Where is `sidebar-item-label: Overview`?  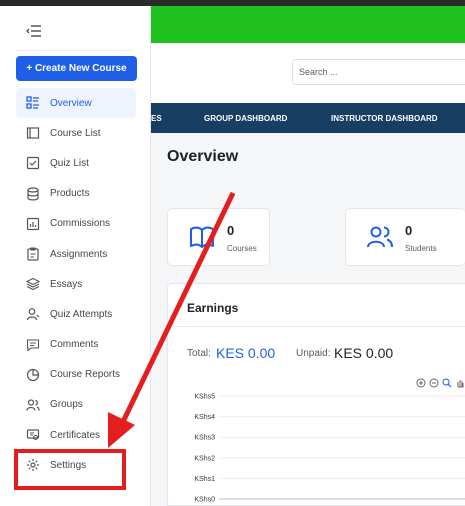 sidebar-item-label: Overview is located at coordinates (71, 103).